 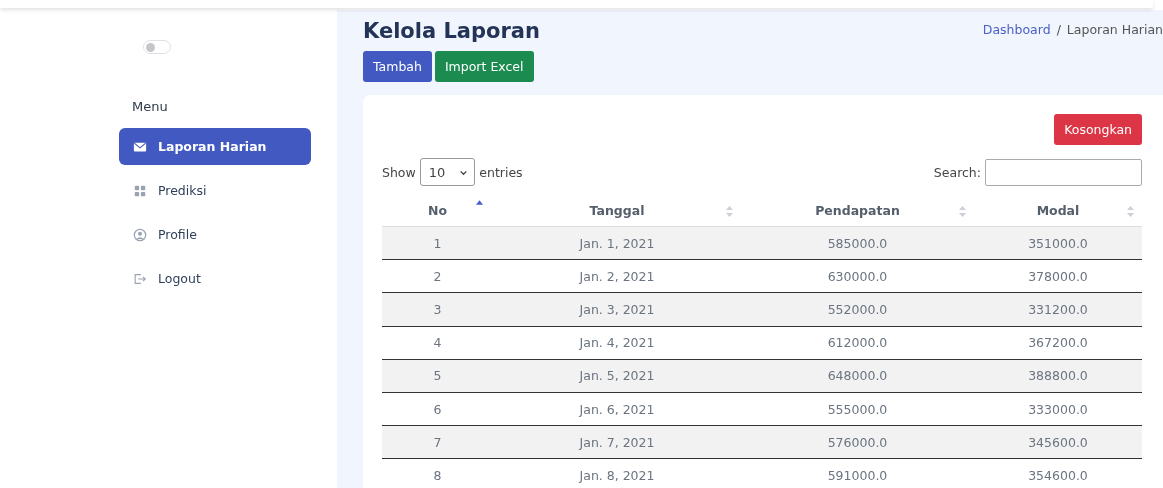 What do you see at coordinates (447, 172) in the screenshot?
I see `entries-select: 10` at bounding box center [447, 172].